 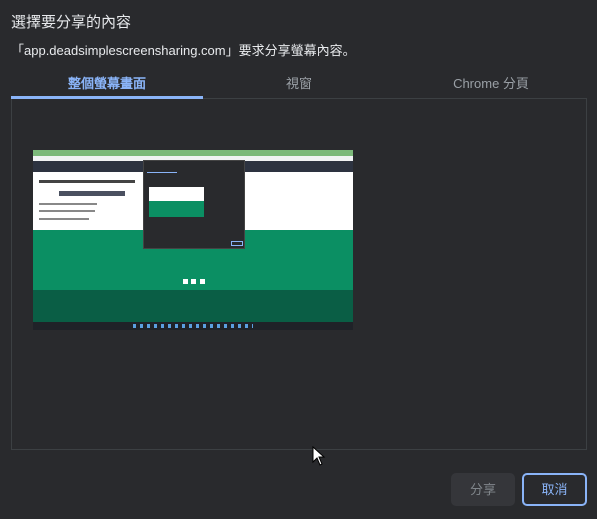 What do you see at coordinates (71, 22) in the screenshot?
I see `dialog-title: 選擇要分享的內容` at bounding box center [71, 22].